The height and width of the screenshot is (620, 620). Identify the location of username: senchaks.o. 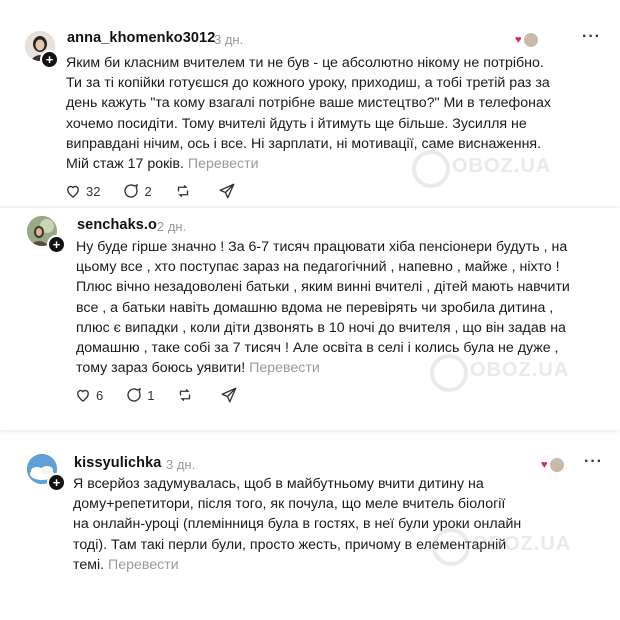
(117, 225).